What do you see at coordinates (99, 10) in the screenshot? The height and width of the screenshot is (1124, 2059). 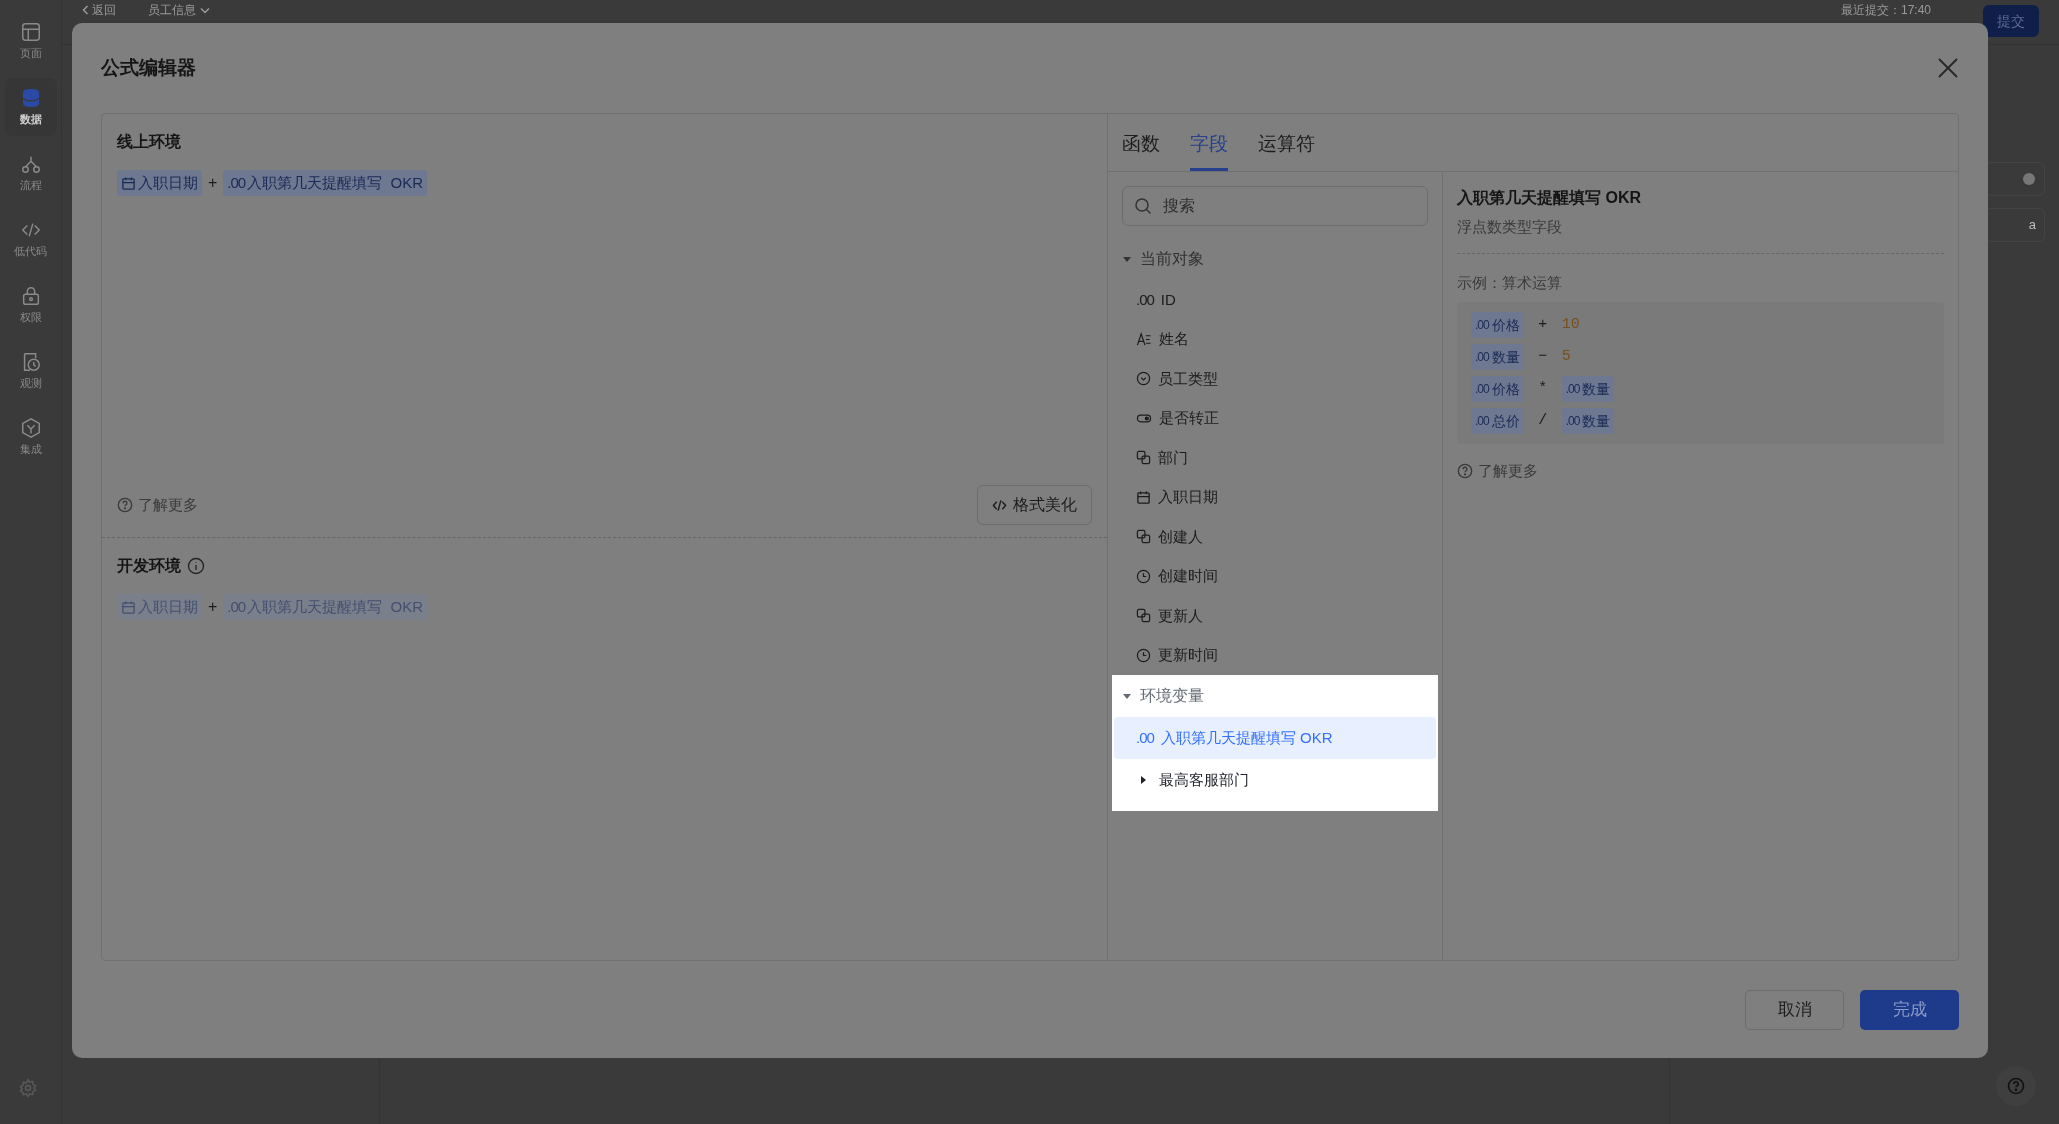 I see `back-link: 返回` at bounding box center [99, 10].